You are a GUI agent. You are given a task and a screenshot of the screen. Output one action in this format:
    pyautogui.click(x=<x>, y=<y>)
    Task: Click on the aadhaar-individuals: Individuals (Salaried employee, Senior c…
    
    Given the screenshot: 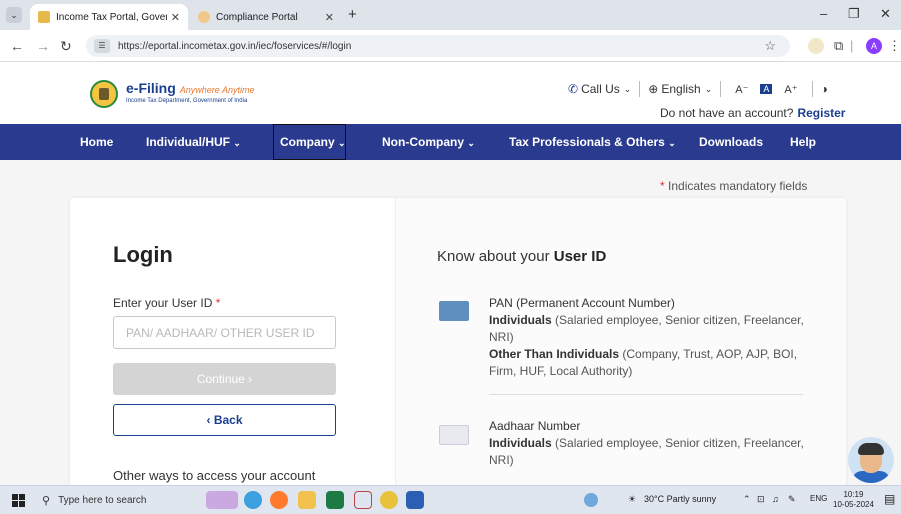 What is the action you would take?
    pyautogui.click(x=649, y=452)
    